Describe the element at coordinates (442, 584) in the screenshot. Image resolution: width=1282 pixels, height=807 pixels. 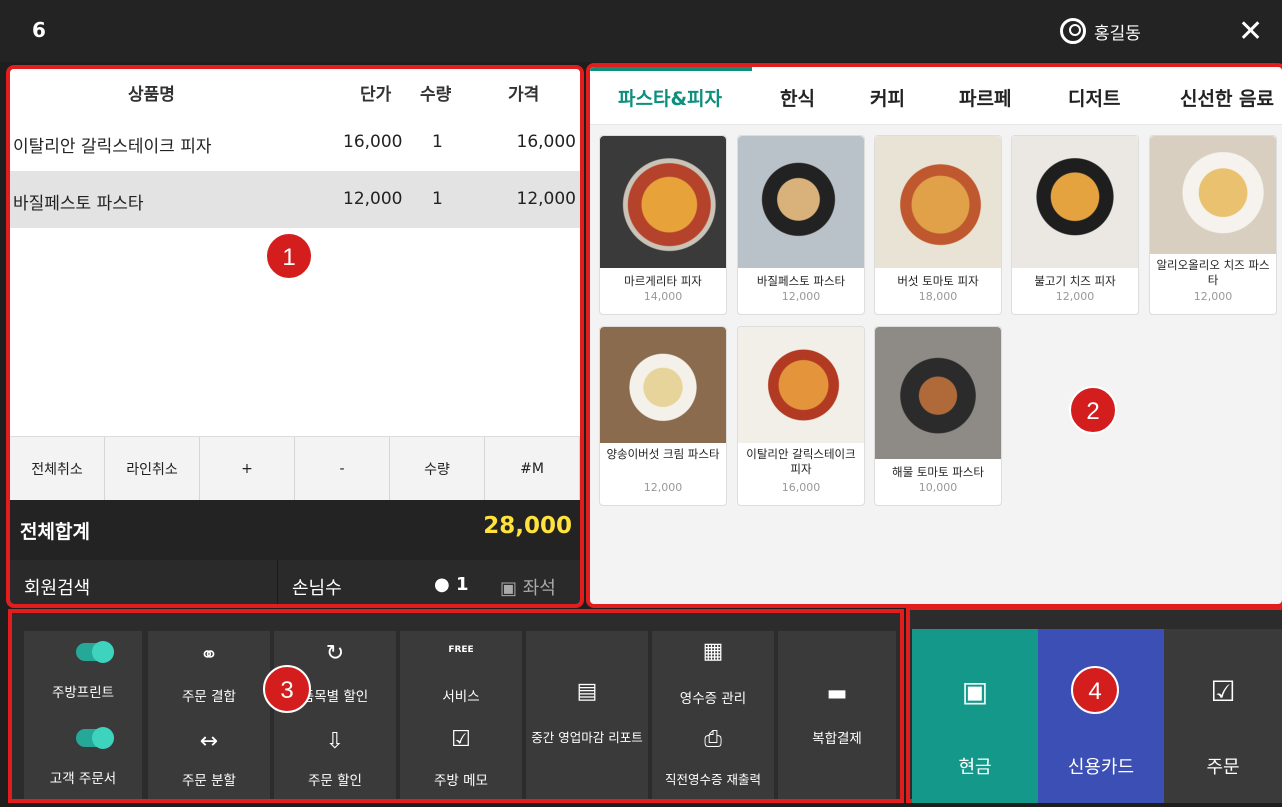
I see `person-icon: ●` at that location.